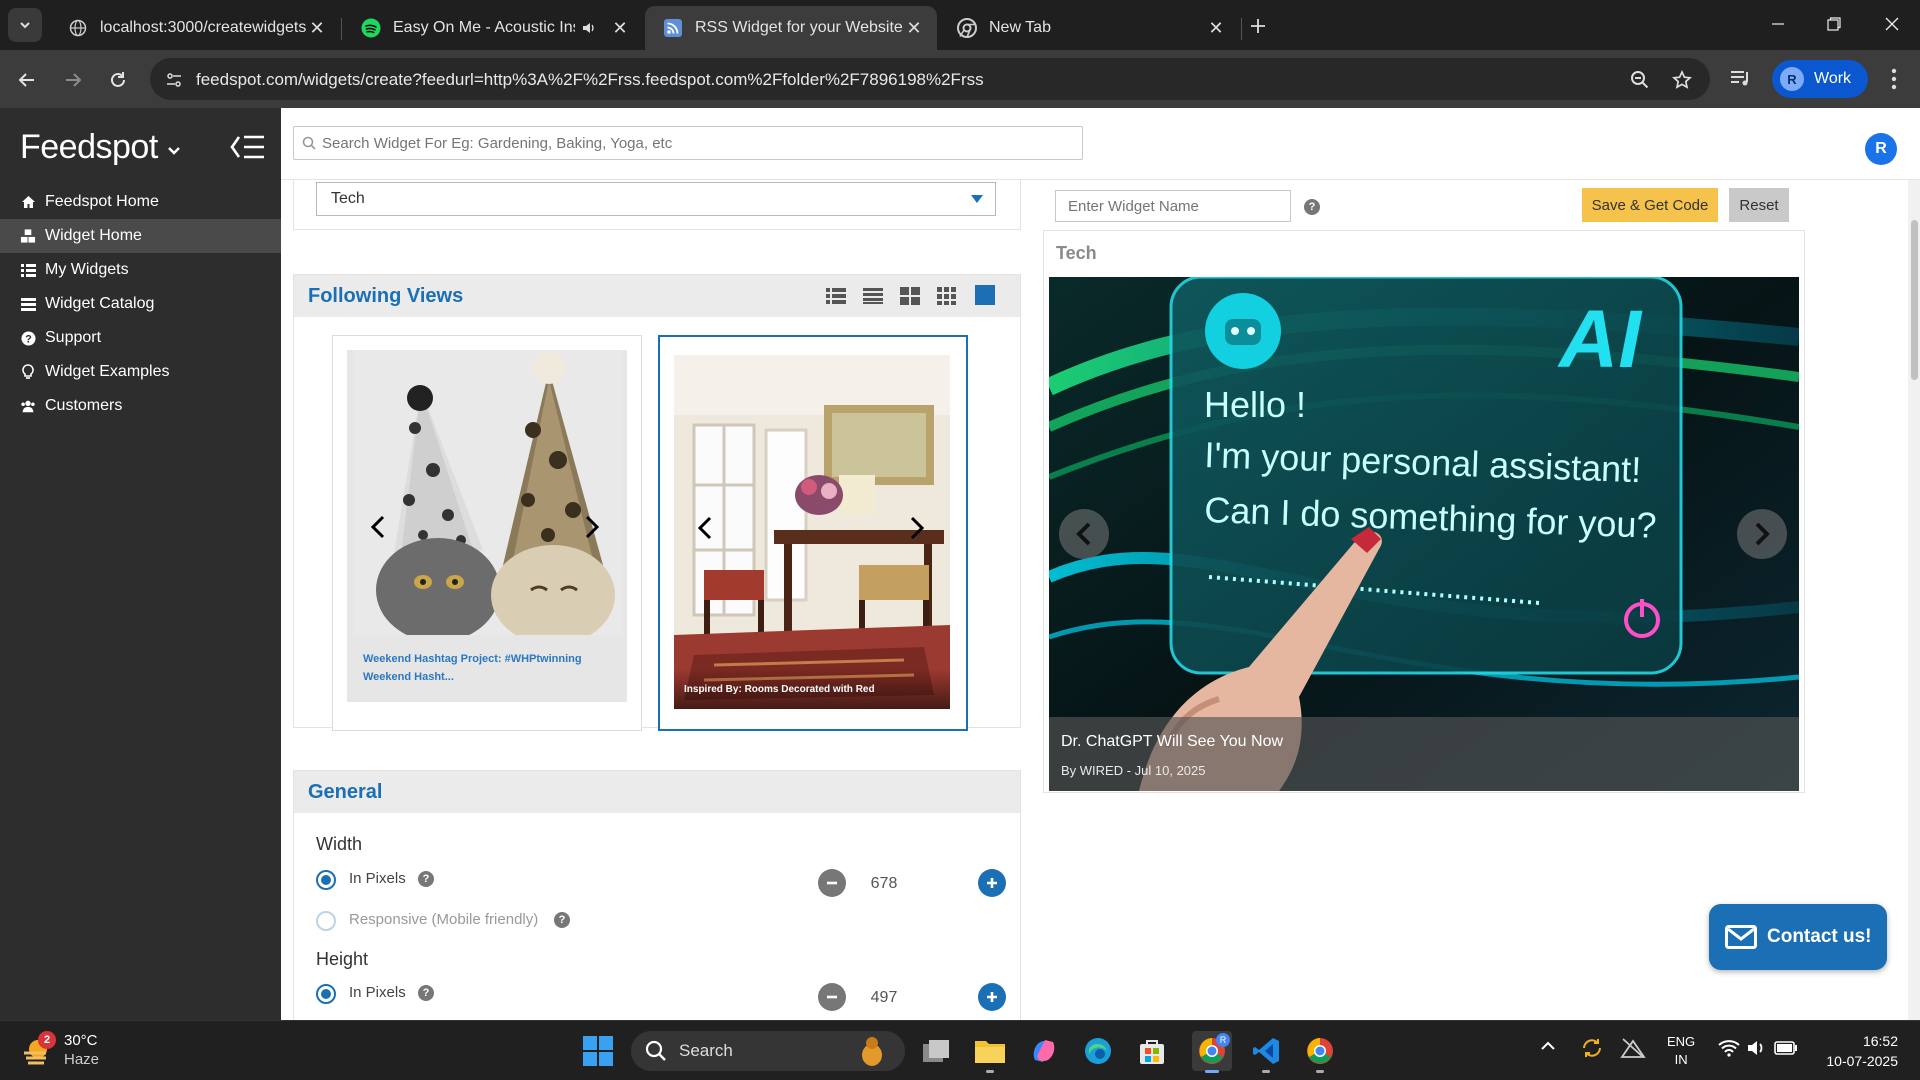  I want to click on height-in-pixels-radio, so click(326, 994).